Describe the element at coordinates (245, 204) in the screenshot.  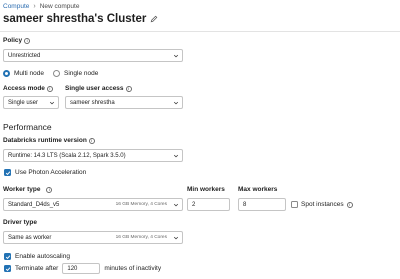
I see `max-workers-value: 8` at that location.